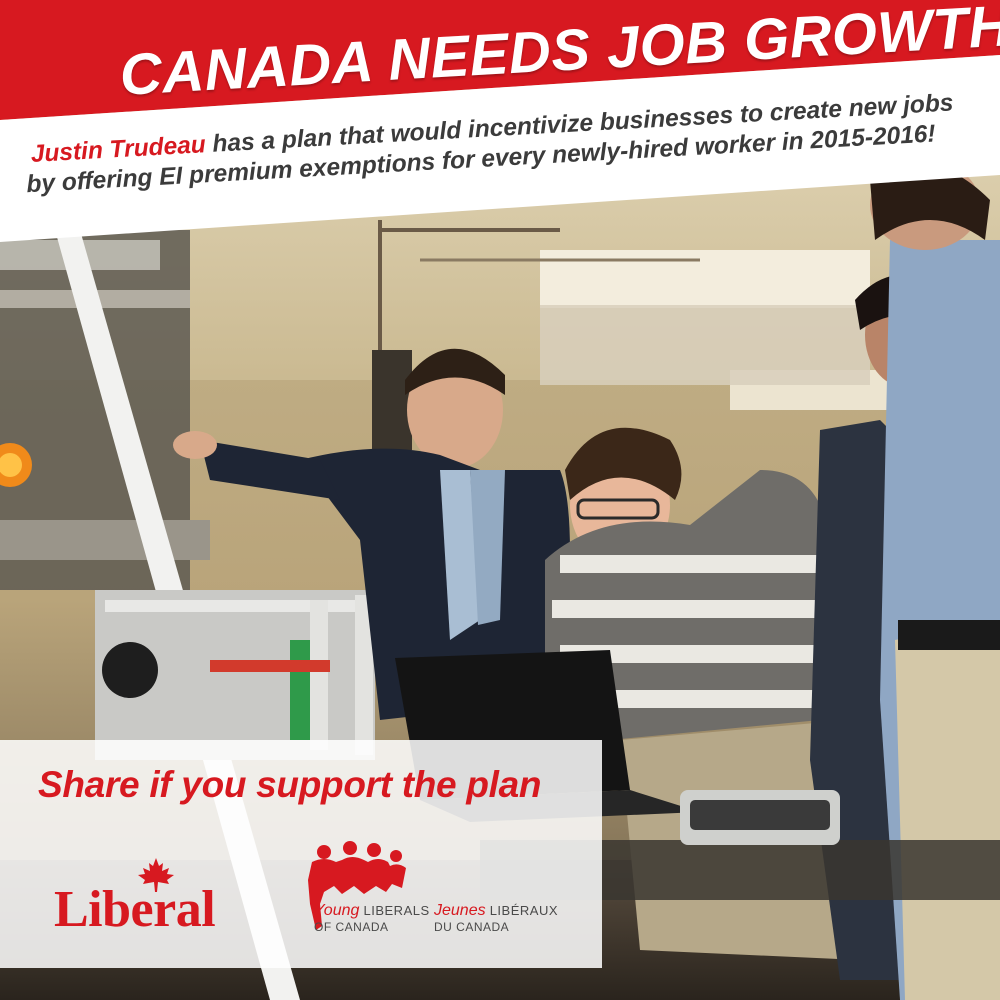 The height and width of the screenshot is (1000, 1000). Describe the element at coordinates (394, 910) in the screenshot. I see `ylc-en-rest: LIBERALS` at that location.